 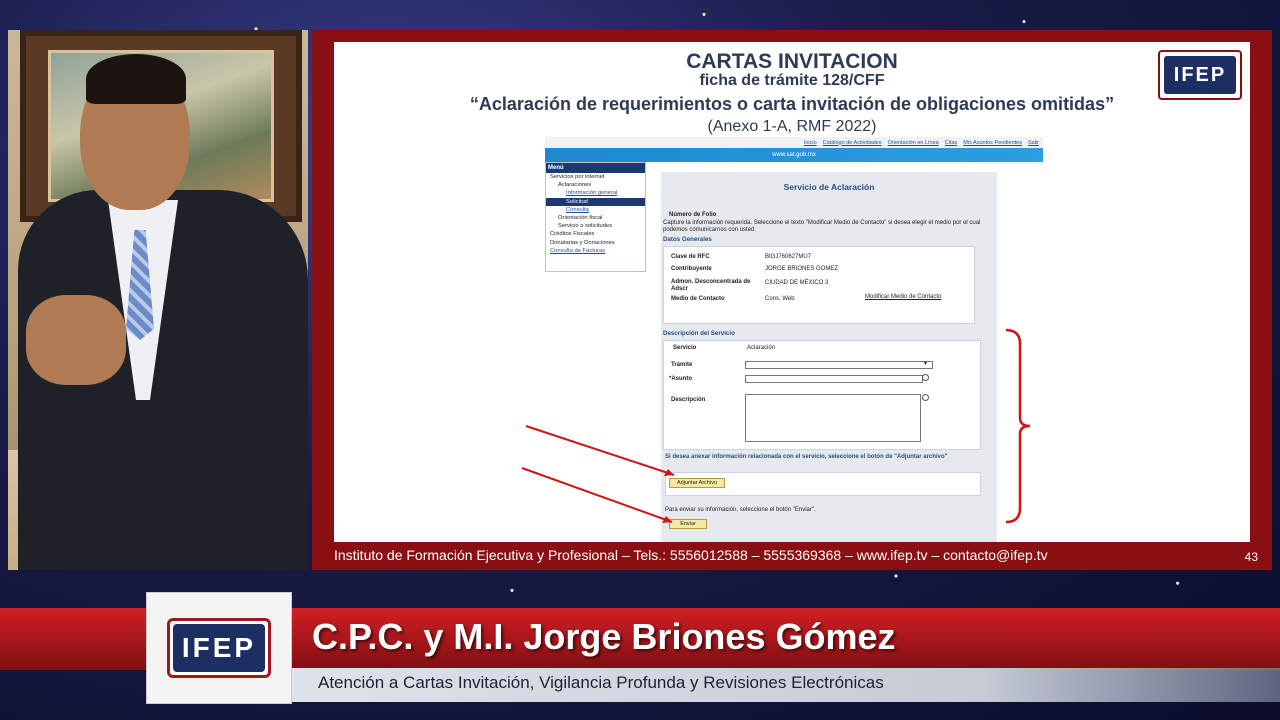 I want to click on rfc-value: BIGJ760627MU7, so click(x=788, y=257).